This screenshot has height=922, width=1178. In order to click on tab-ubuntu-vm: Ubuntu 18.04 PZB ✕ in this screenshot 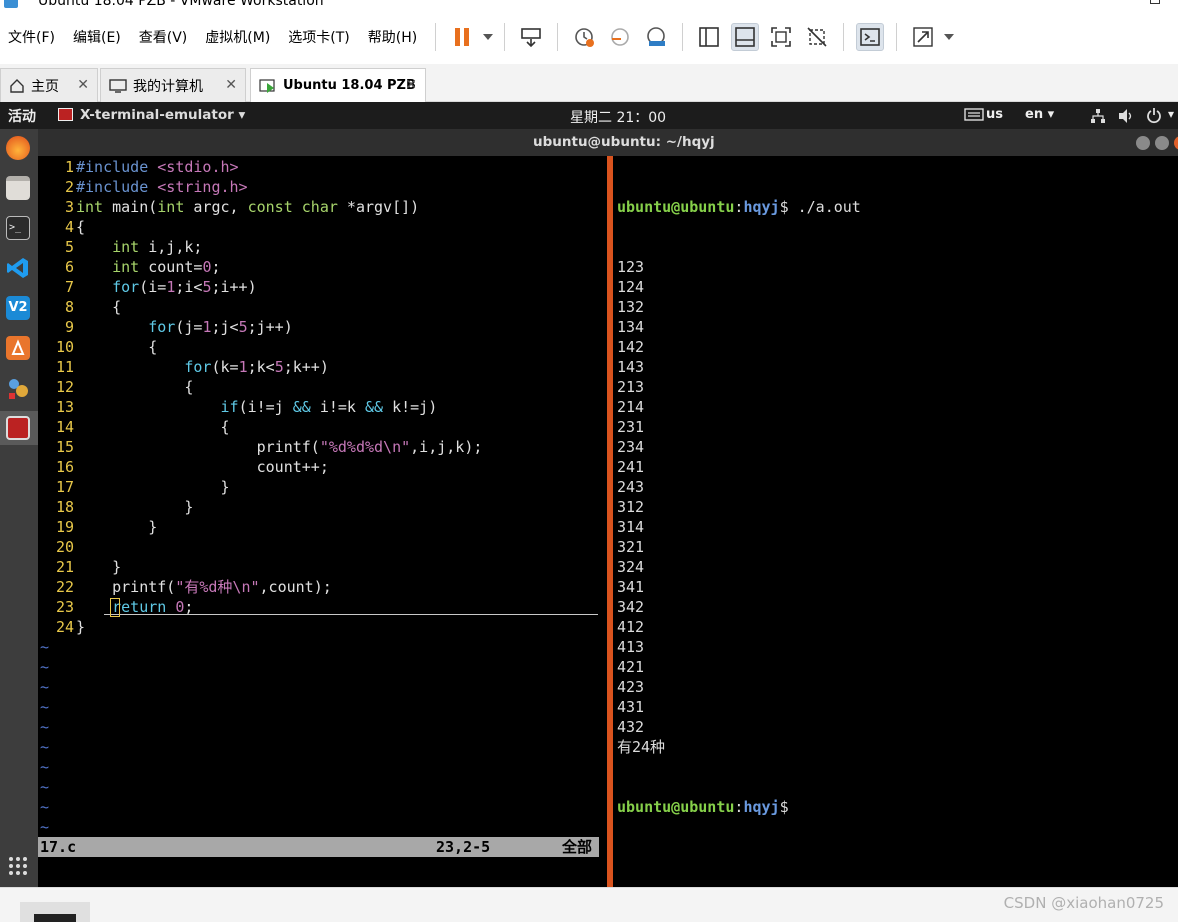, I will do `click(338, 85)`.